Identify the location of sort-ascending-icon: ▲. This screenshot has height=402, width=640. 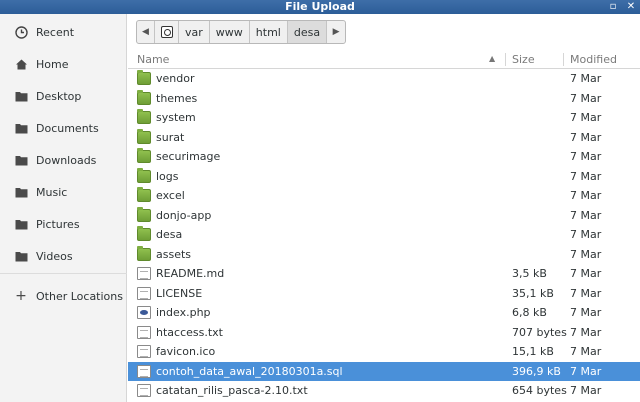
(492, 58).